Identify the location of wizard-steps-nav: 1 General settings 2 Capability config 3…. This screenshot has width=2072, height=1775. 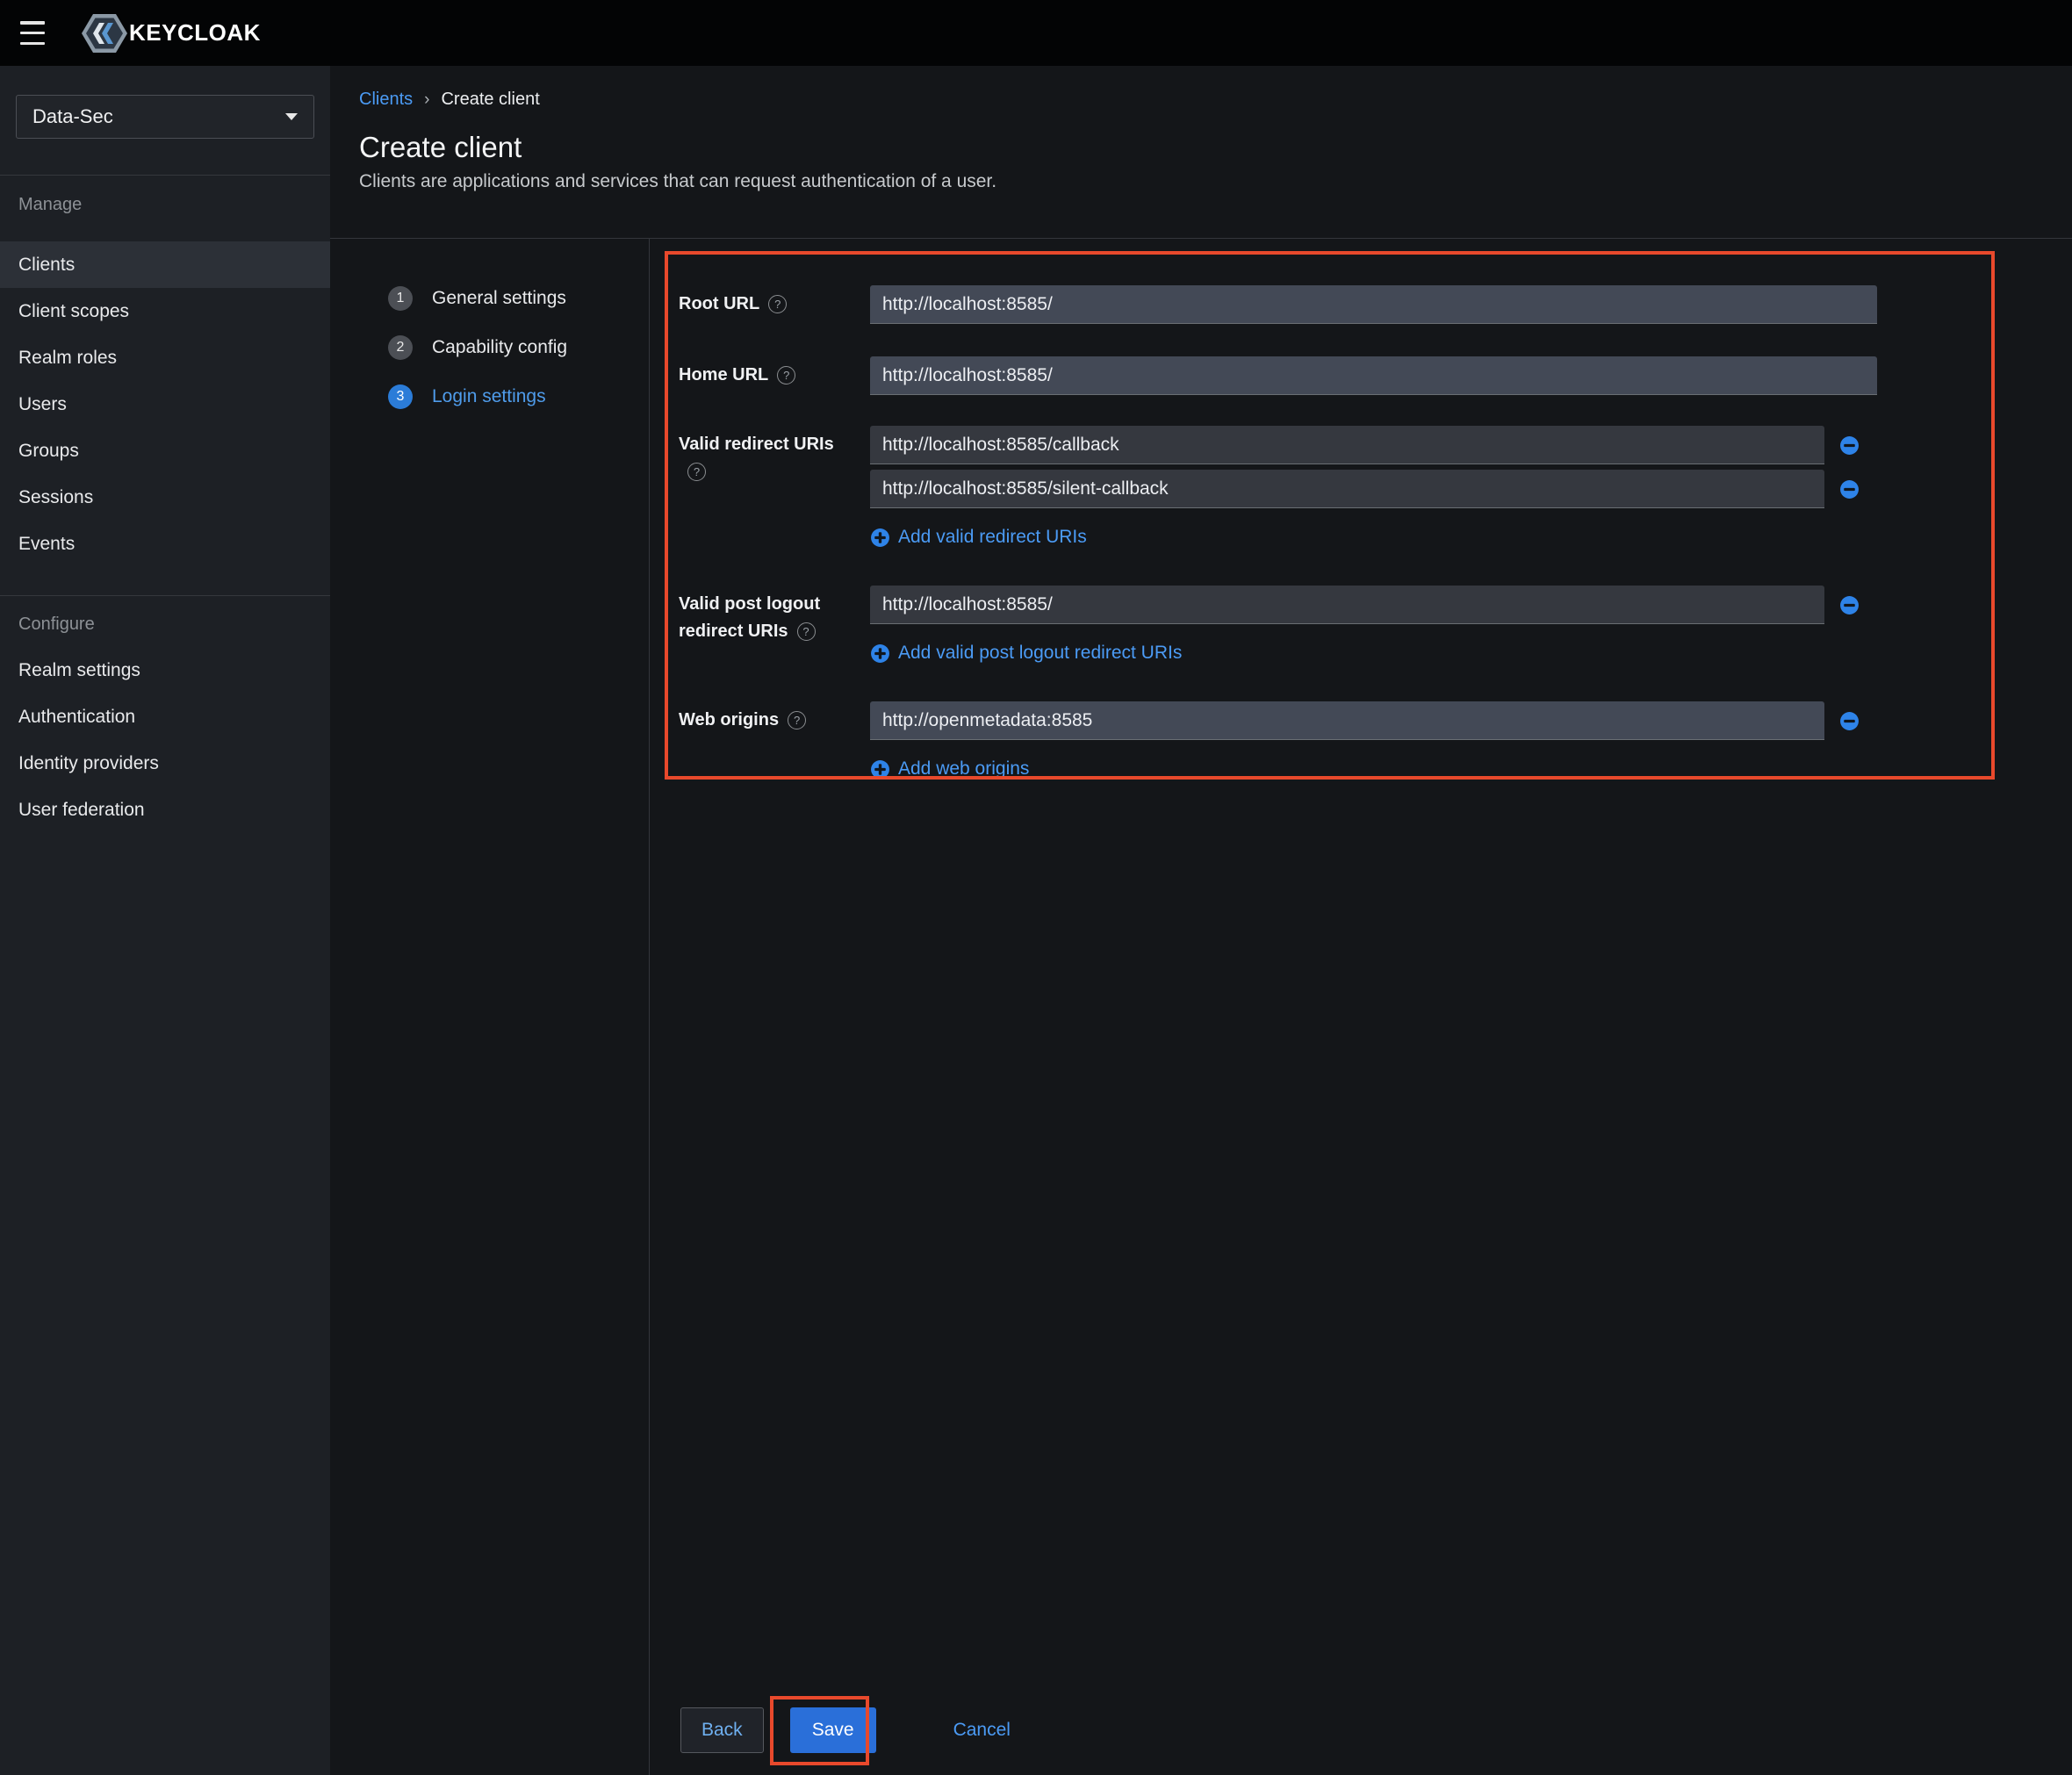
(490, 1007).